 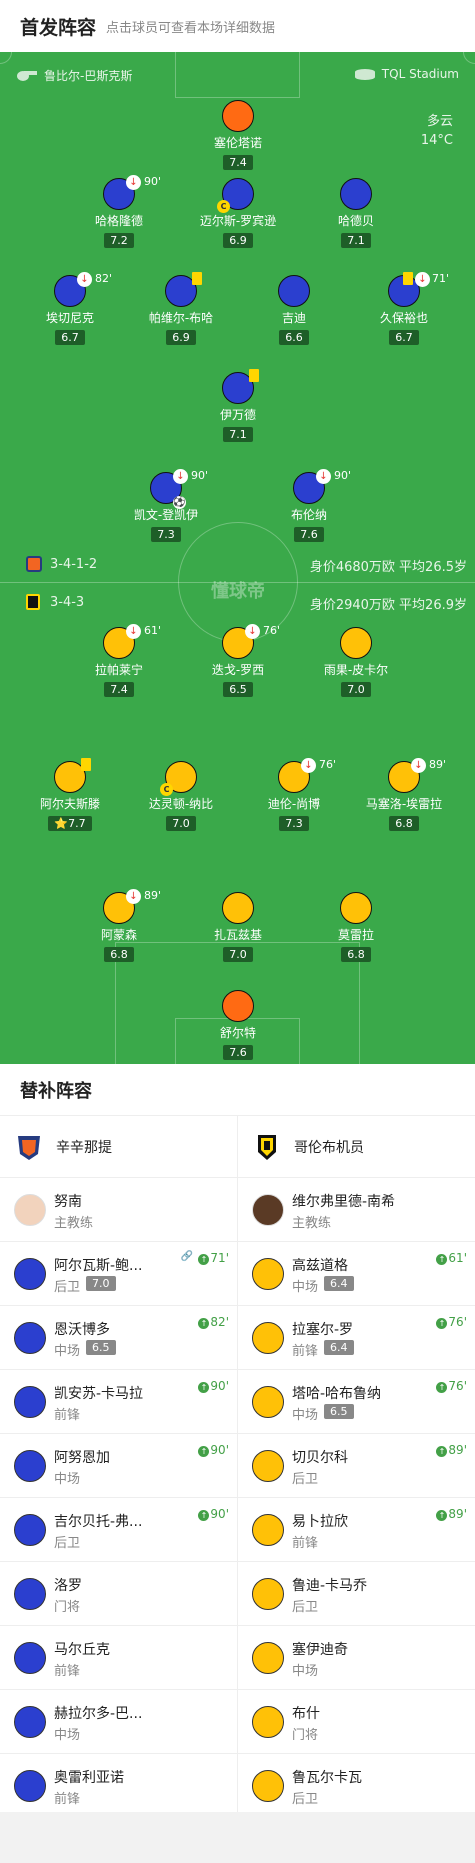 I want to click on player-home: ↓ 90' 布伦纳 7.6, so click(x=309, y=505).